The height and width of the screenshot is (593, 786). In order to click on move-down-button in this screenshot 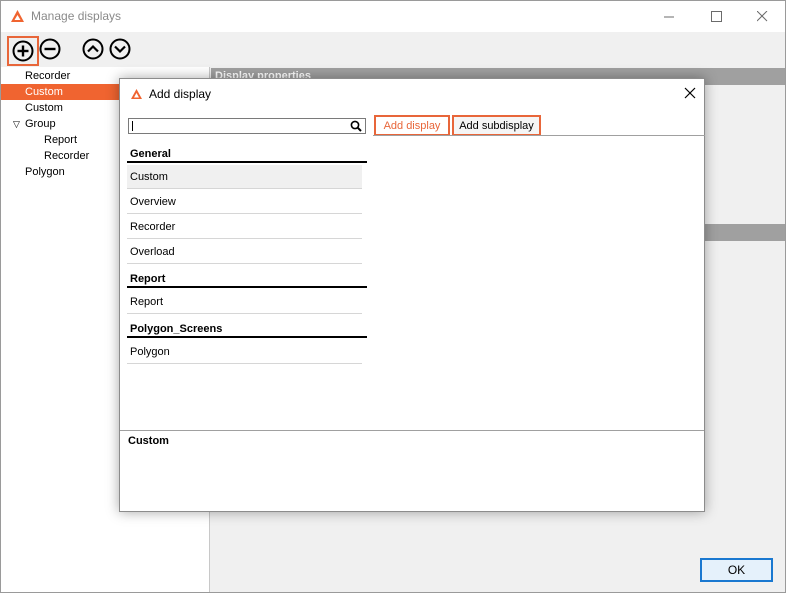, I will do `click(120, 49)`.